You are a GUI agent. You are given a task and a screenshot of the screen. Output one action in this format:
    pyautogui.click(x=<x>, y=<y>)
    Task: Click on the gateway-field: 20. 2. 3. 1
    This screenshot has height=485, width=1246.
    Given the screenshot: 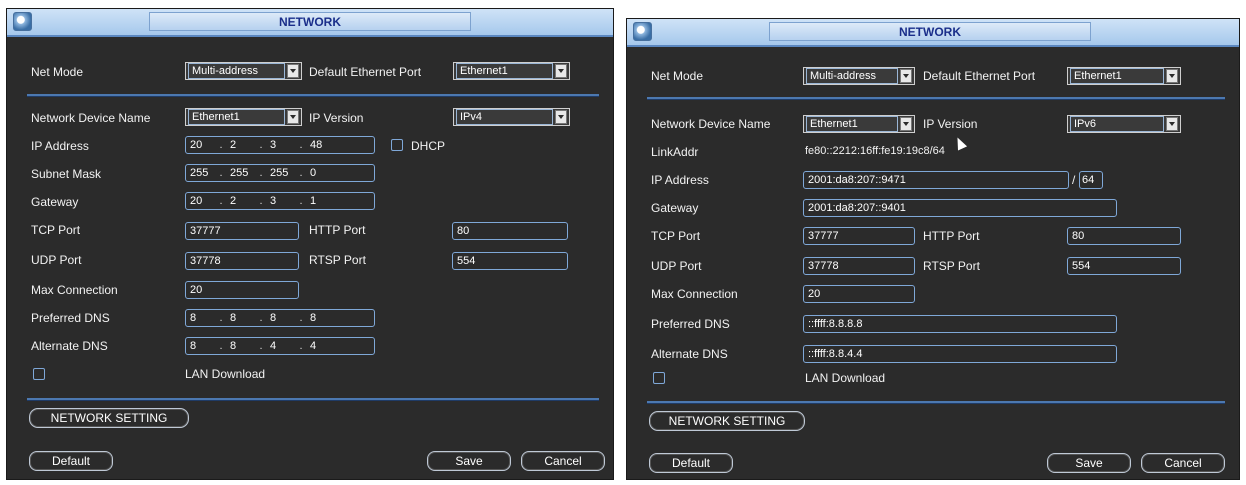 What is the action you would take?
    pyautogui.click(x=280, y=201)
    